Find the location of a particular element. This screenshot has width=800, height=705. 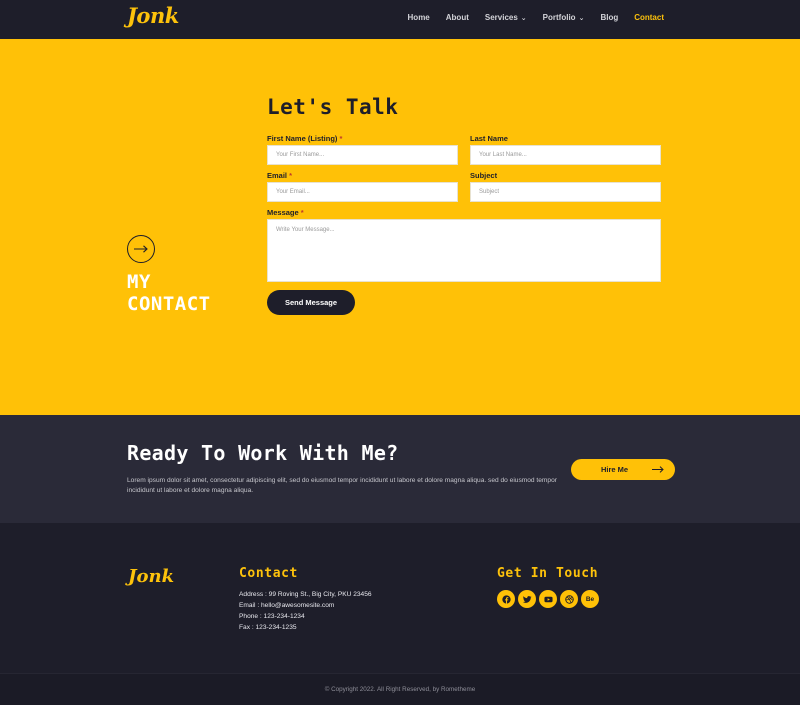

label-text: Subject is located at coordinates (484, 175).